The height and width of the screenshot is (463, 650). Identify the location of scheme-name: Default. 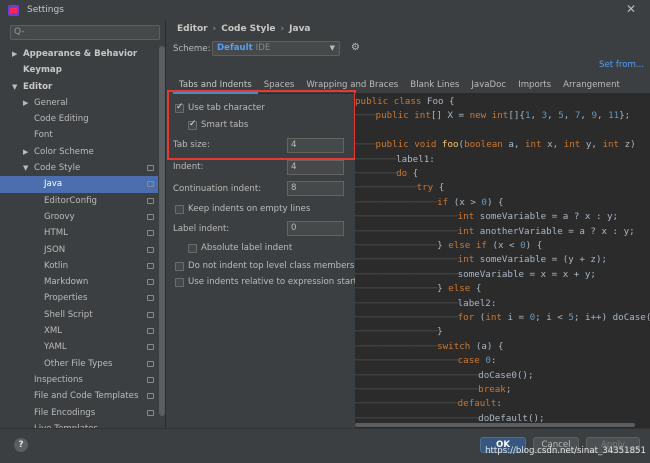
(235, 48).